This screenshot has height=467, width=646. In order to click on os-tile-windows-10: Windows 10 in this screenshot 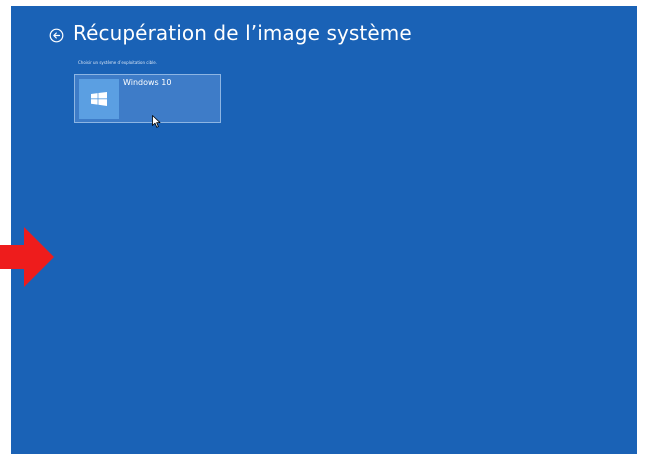, I will do `click(147, 98)`.